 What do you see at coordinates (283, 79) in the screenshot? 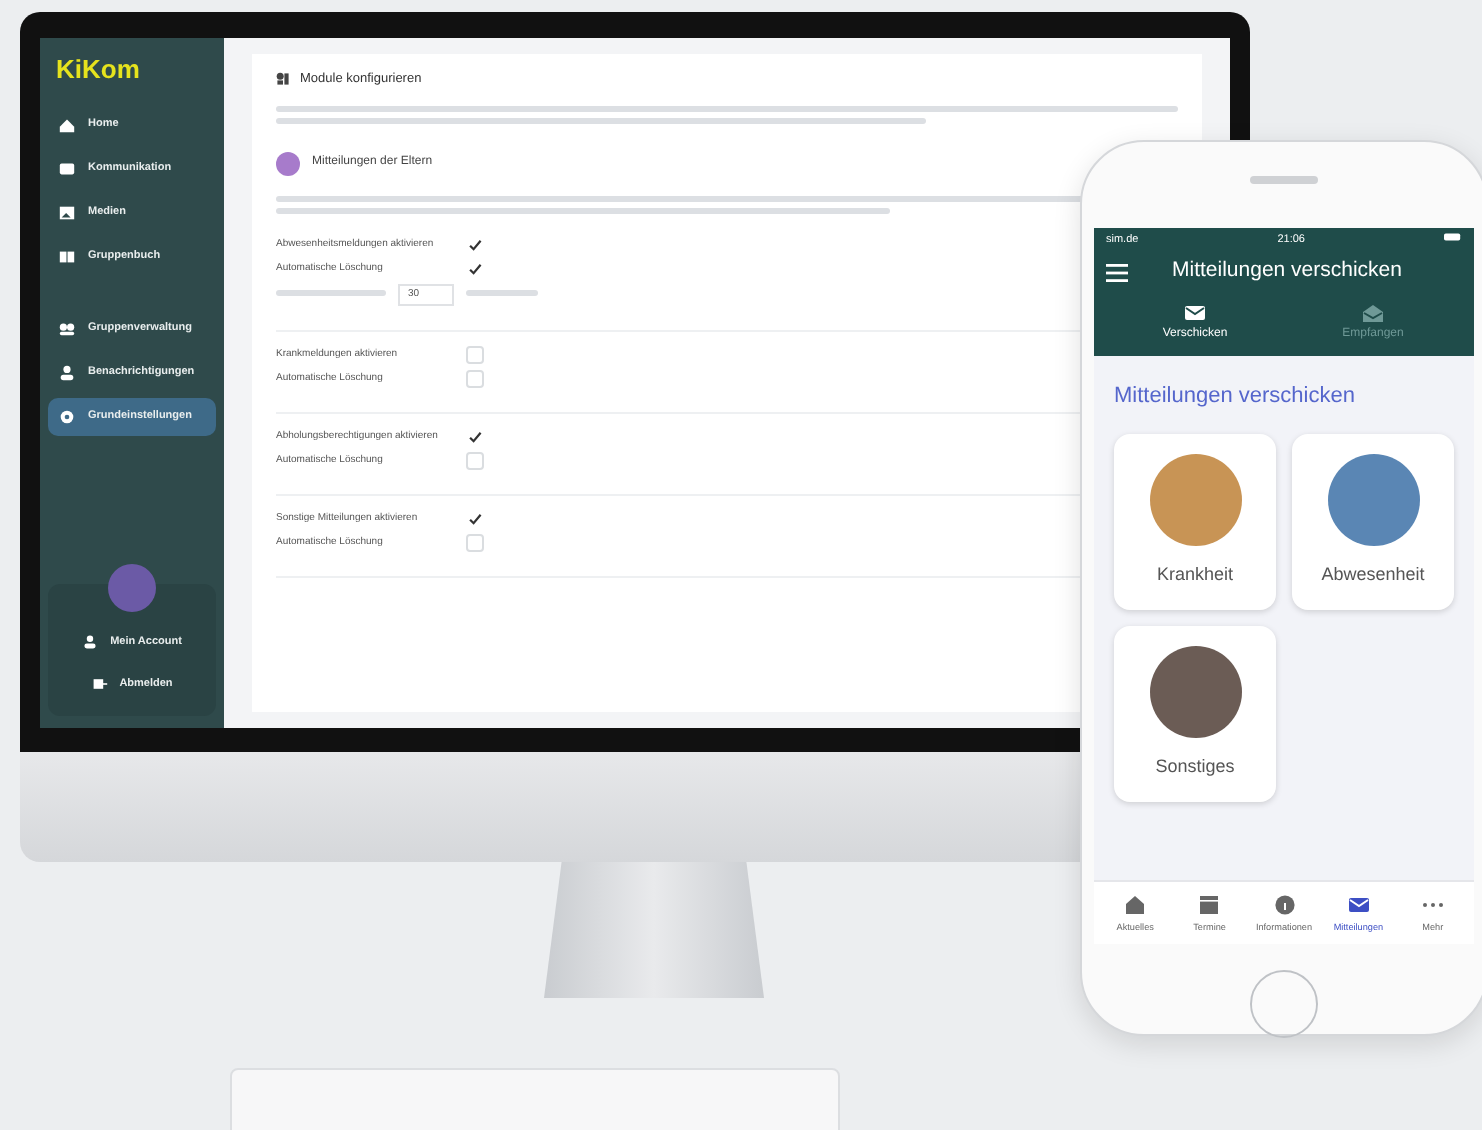
I see `modules-icon` at bounding box center [283, 79].